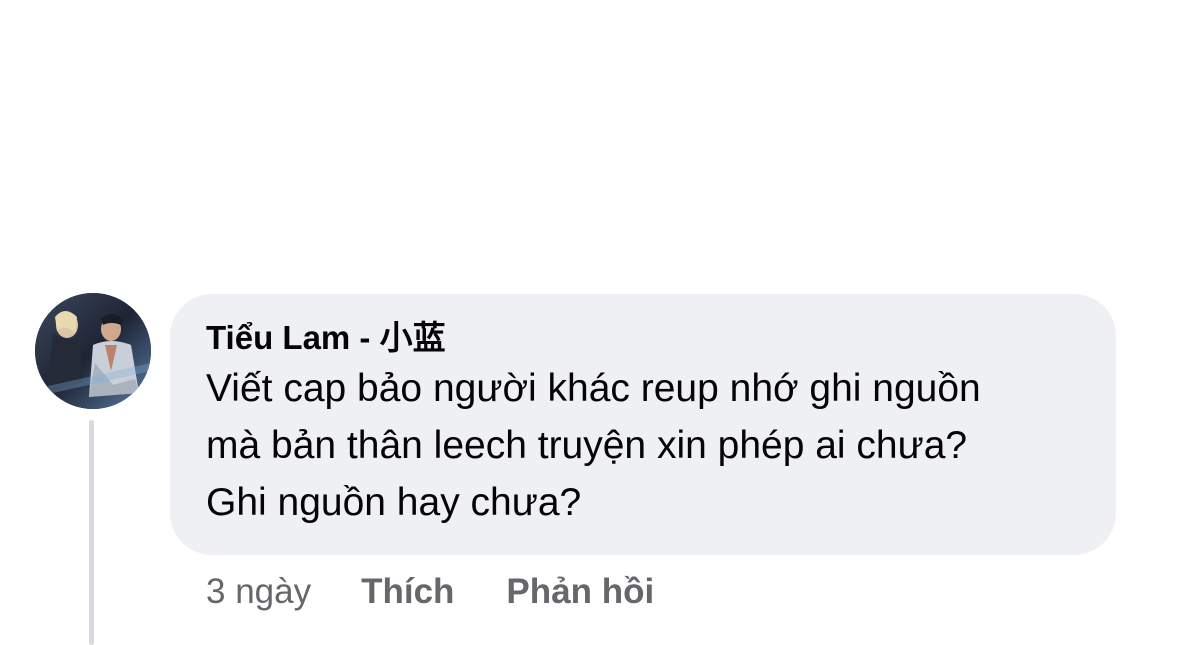 This screenshot has width=1200, height=645. What do you see at coordinates (580, 592) in the screenshot?
I see `reply-button: Phản hồi` at bounding box center [580, 592].